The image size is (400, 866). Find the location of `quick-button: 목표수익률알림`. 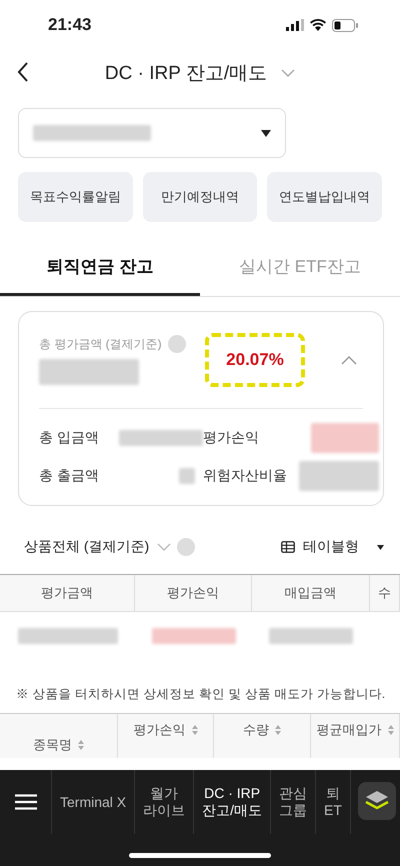

quick-button: 목표수익률알림 is located at coordinates (75, 197).